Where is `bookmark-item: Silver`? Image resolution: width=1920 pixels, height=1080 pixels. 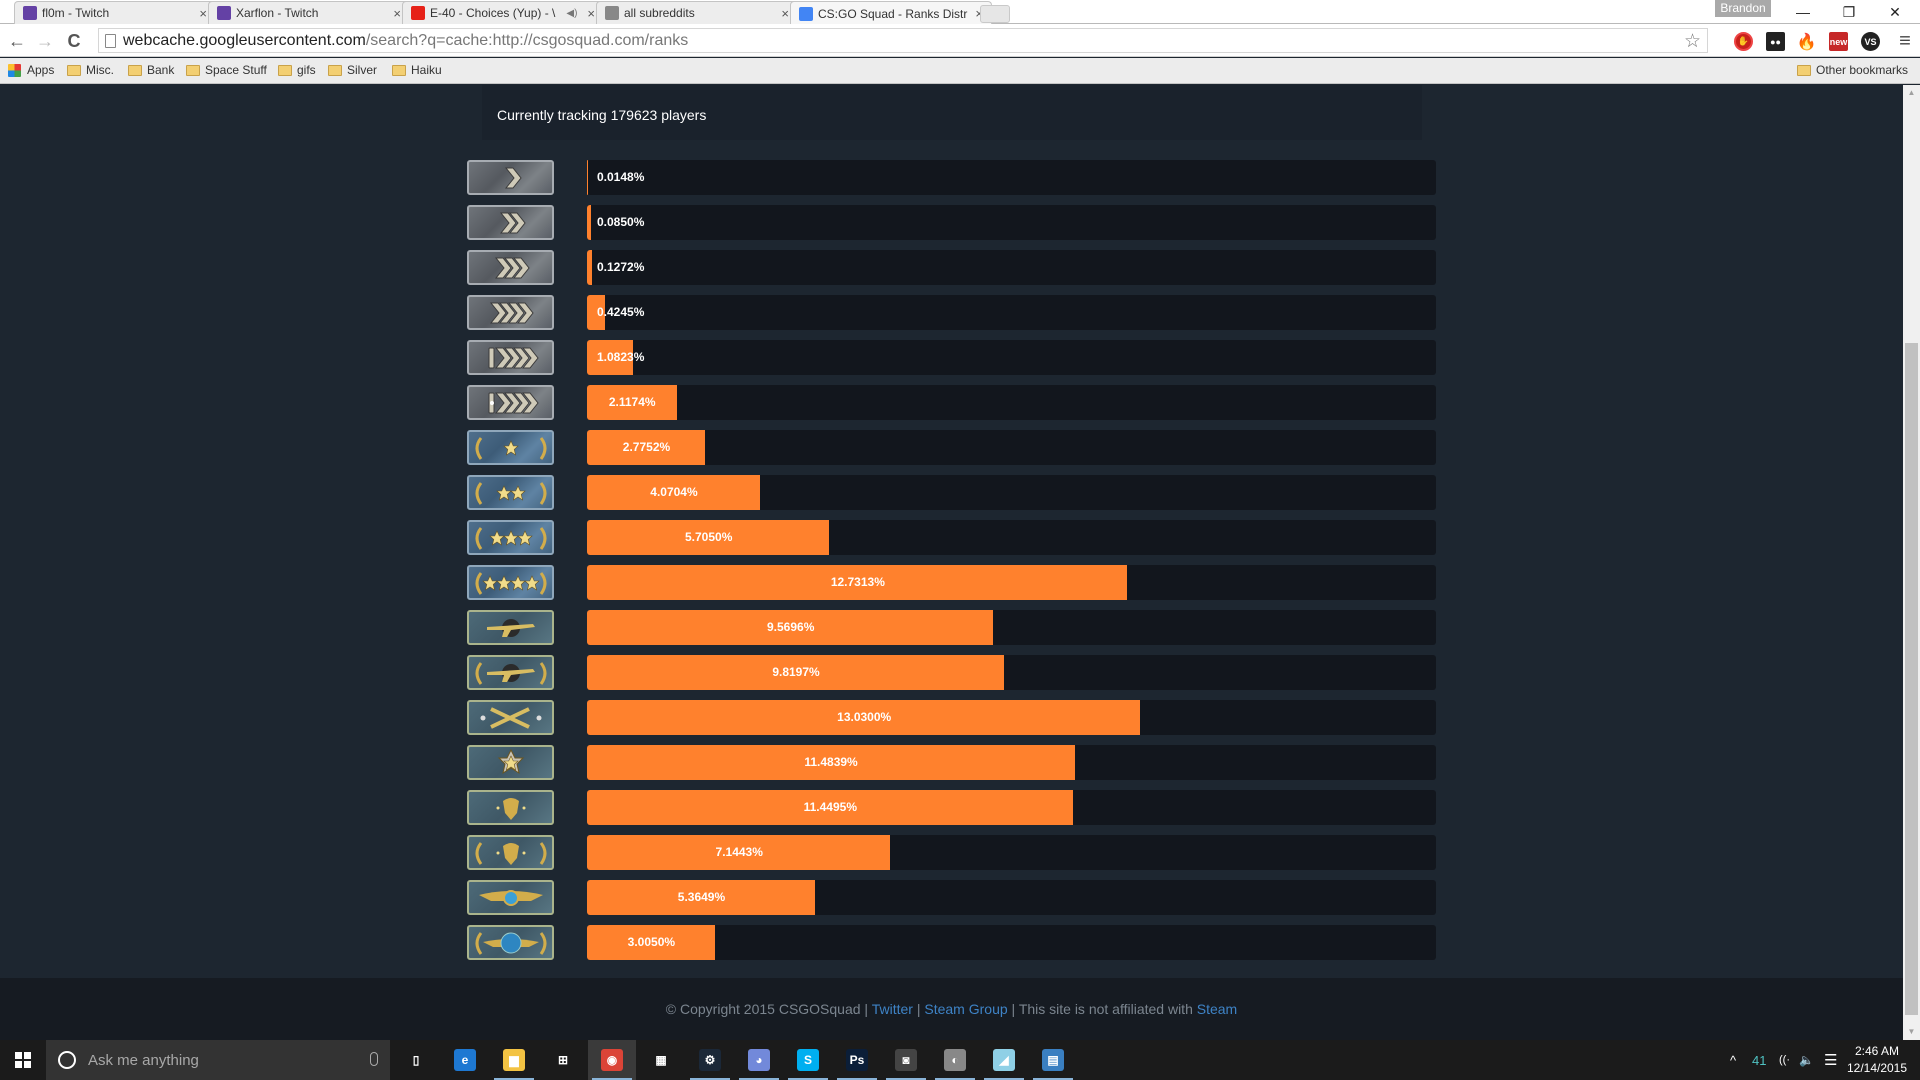 bookmark-item: Silver is located at coordinates (352, 70).